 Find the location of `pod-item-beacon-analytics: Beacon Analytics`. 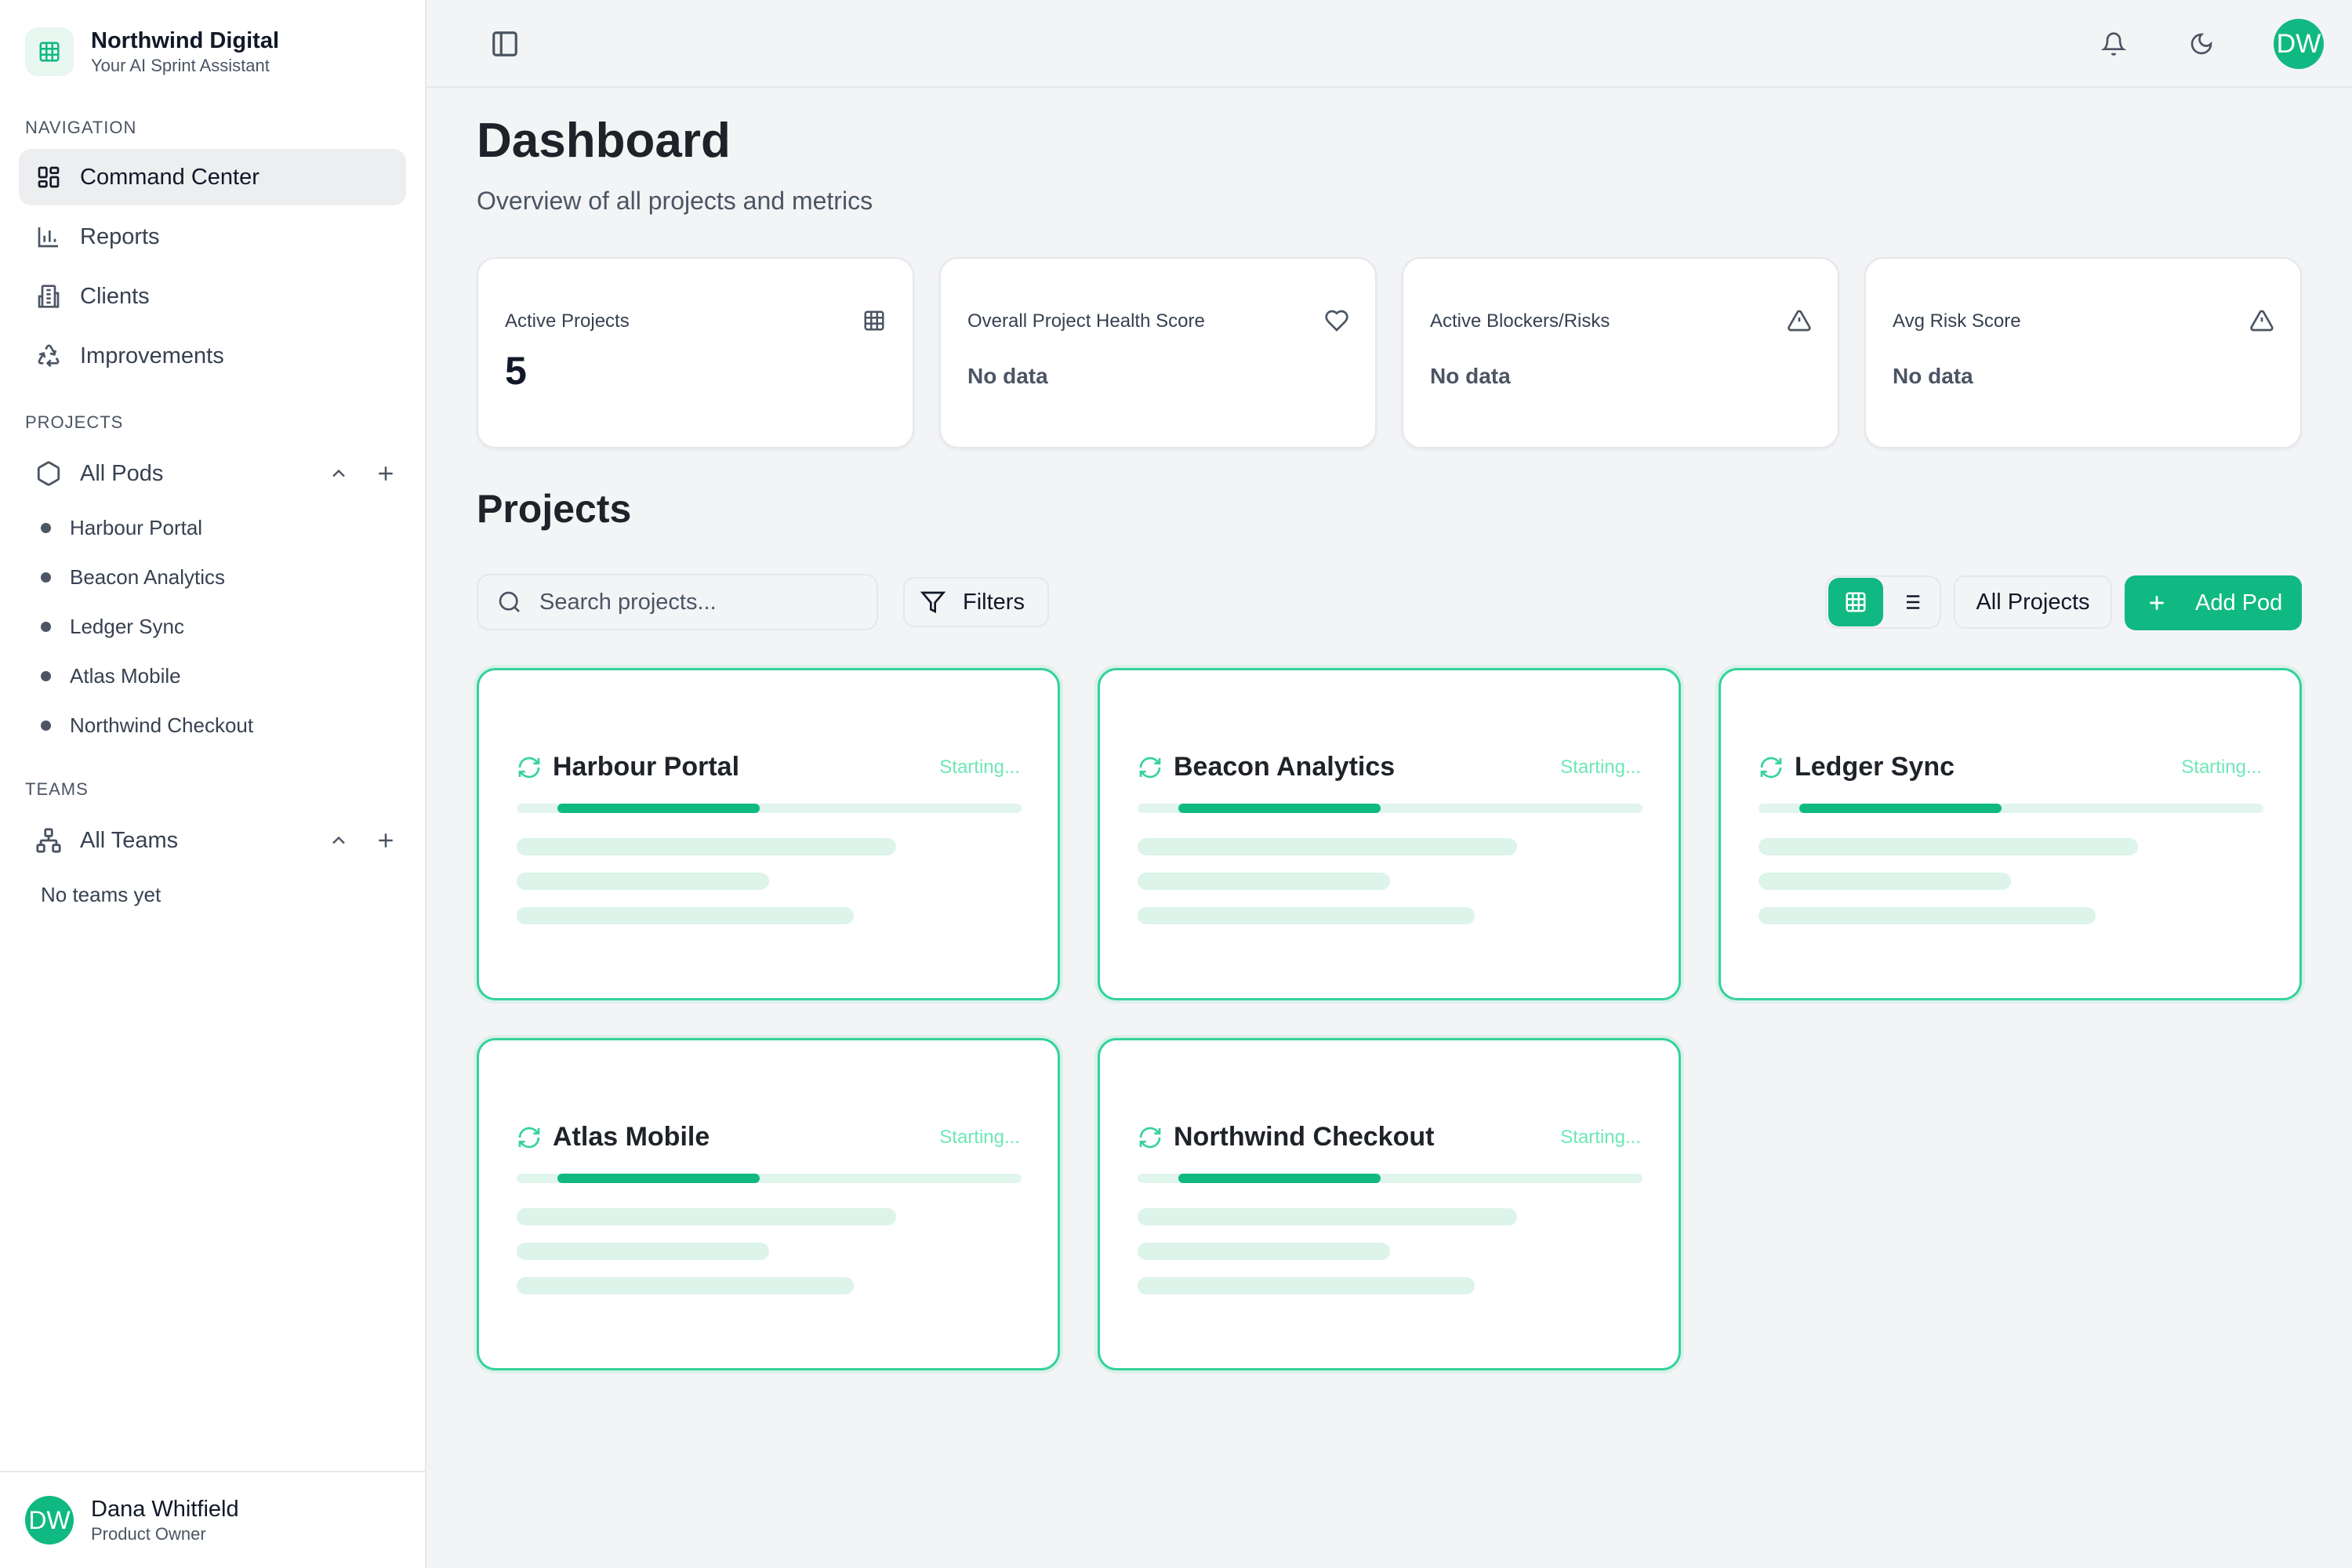

pod-item-beacon-analytics: Beacon Analytics is located at coordinates (133, 577).